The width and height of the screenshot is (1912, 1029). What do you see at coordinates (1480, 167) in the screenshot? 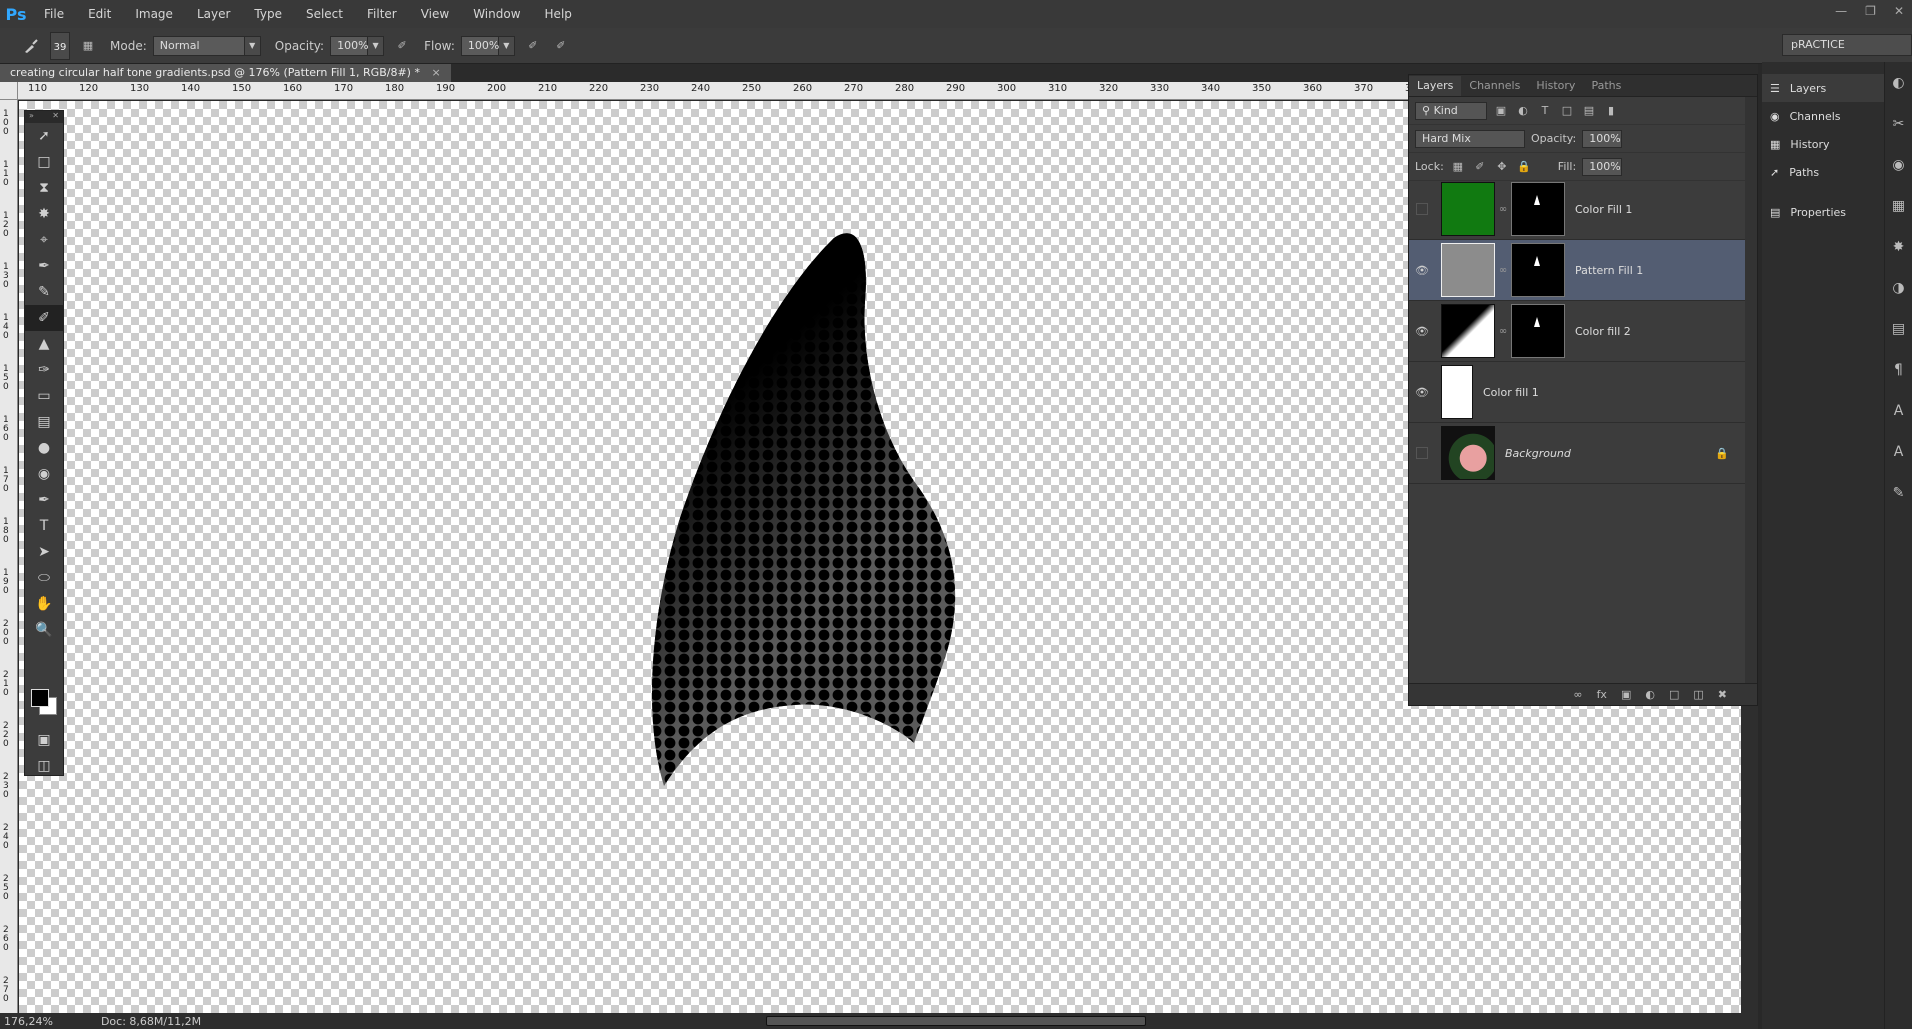
I see `lock-image-icon: ✐` at bounding box center [1480, 167].